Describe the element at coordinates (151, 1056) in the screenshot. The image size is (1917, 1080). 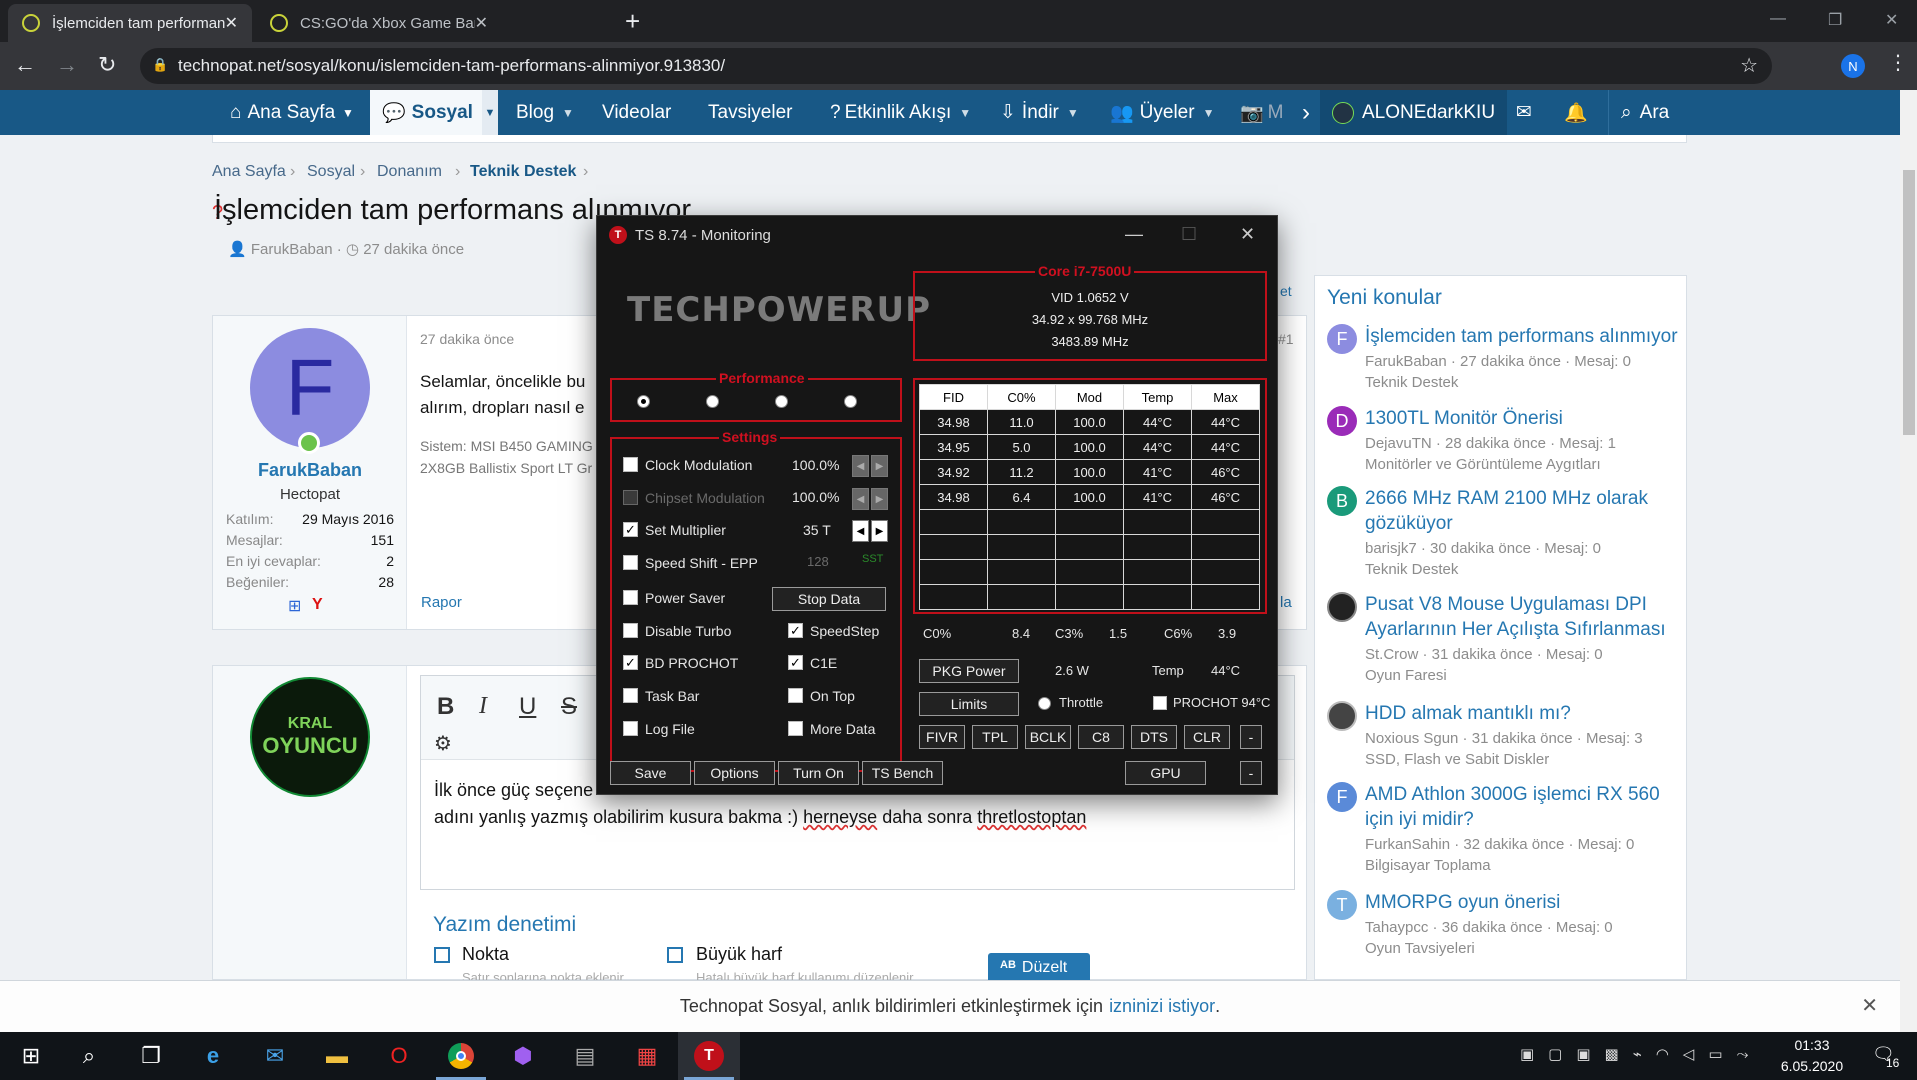
I see `task-view-icon: ❐` at that location.